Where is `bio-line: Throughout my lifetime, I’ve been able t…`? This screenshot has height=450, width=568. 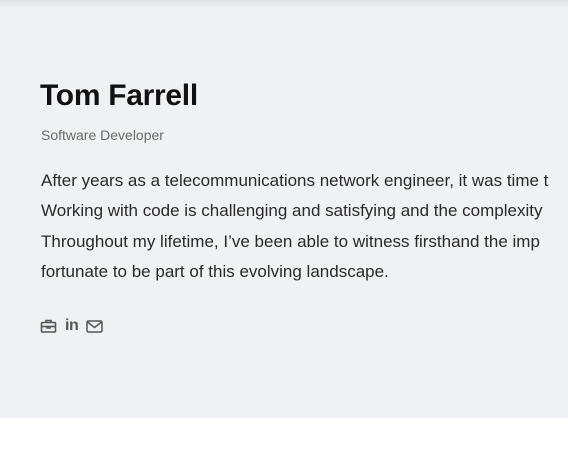 bio-line: Throughout my lifetime, I’ve been able t… is located at coordinates (290, 241).